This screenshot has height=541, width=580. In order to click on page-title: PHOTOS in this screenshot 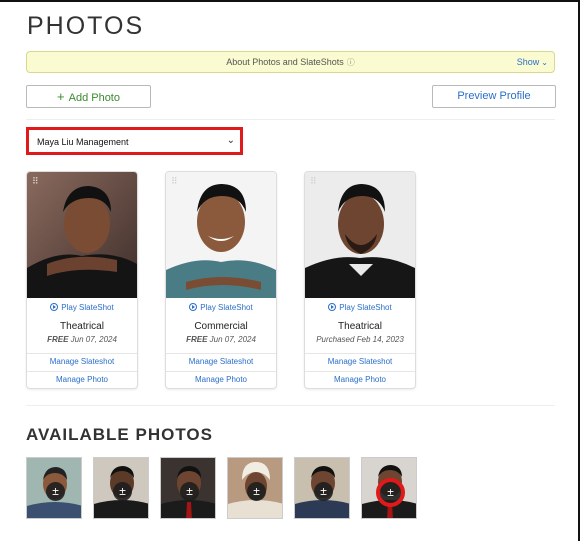, I will do `click(86, 26)`.